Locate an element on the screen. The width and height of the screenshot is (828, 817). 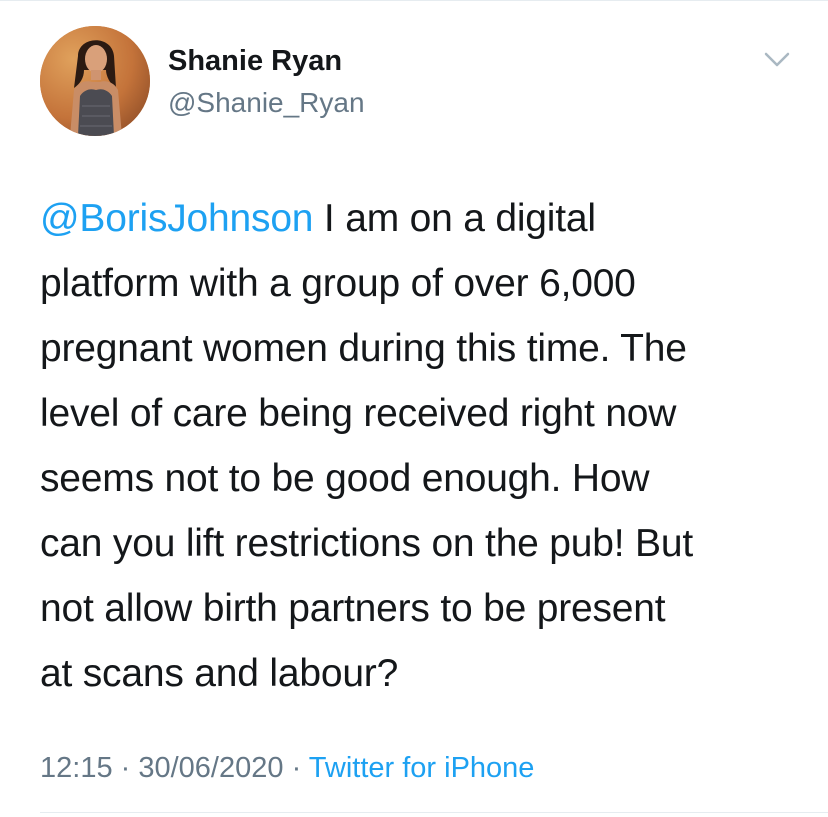
avatar is located at coordinates (95, 81).